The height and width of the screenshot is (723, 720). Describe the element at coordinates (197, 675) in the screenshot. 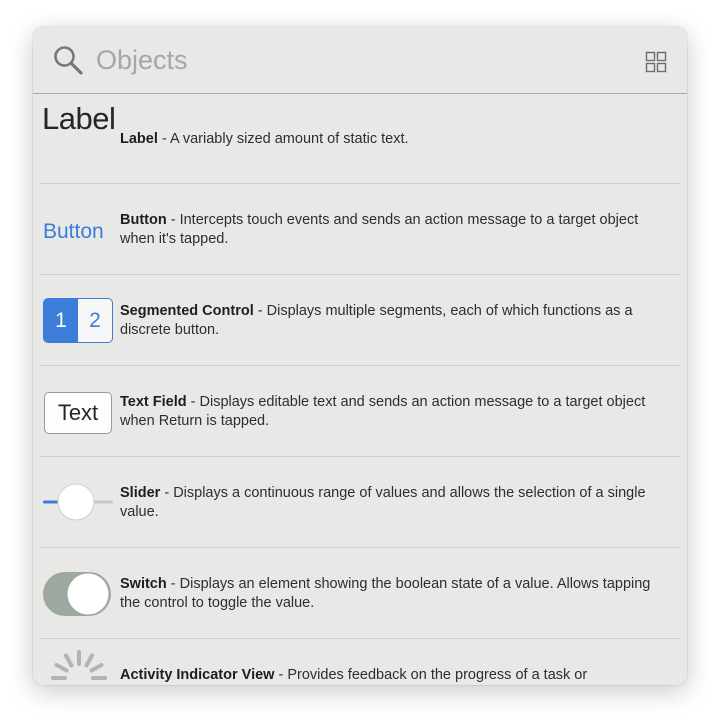

I see `item-title: Activity Indicator View` at that location.